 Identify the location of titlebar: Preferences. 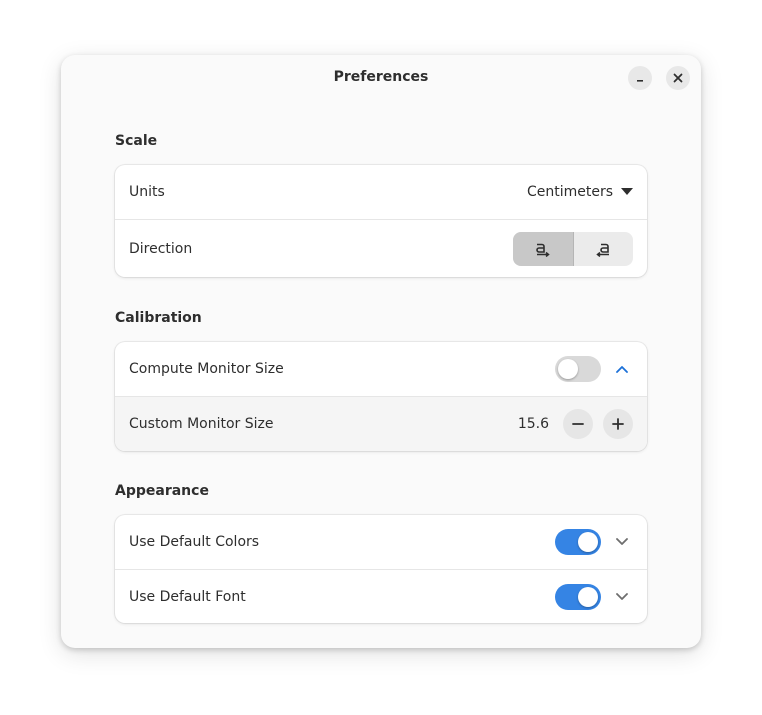
(381, 78).